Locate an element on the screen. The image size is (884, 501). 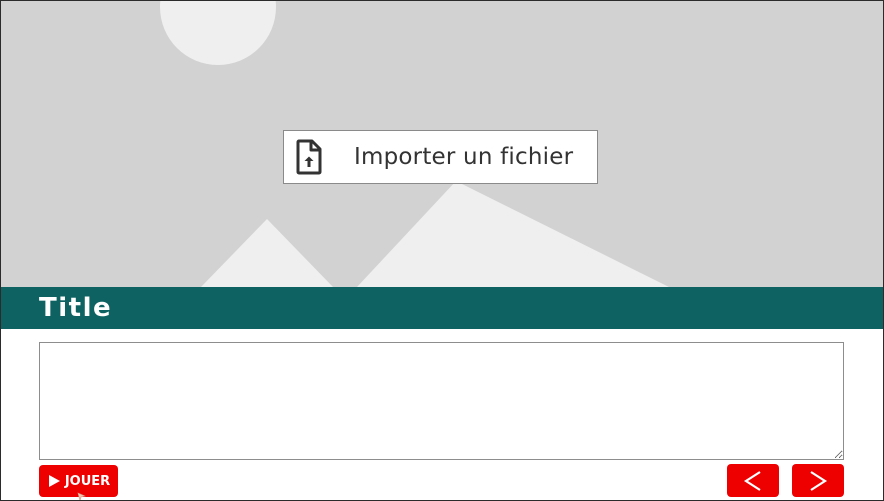
chevron-left-icon is located at coordinates (752, 480).